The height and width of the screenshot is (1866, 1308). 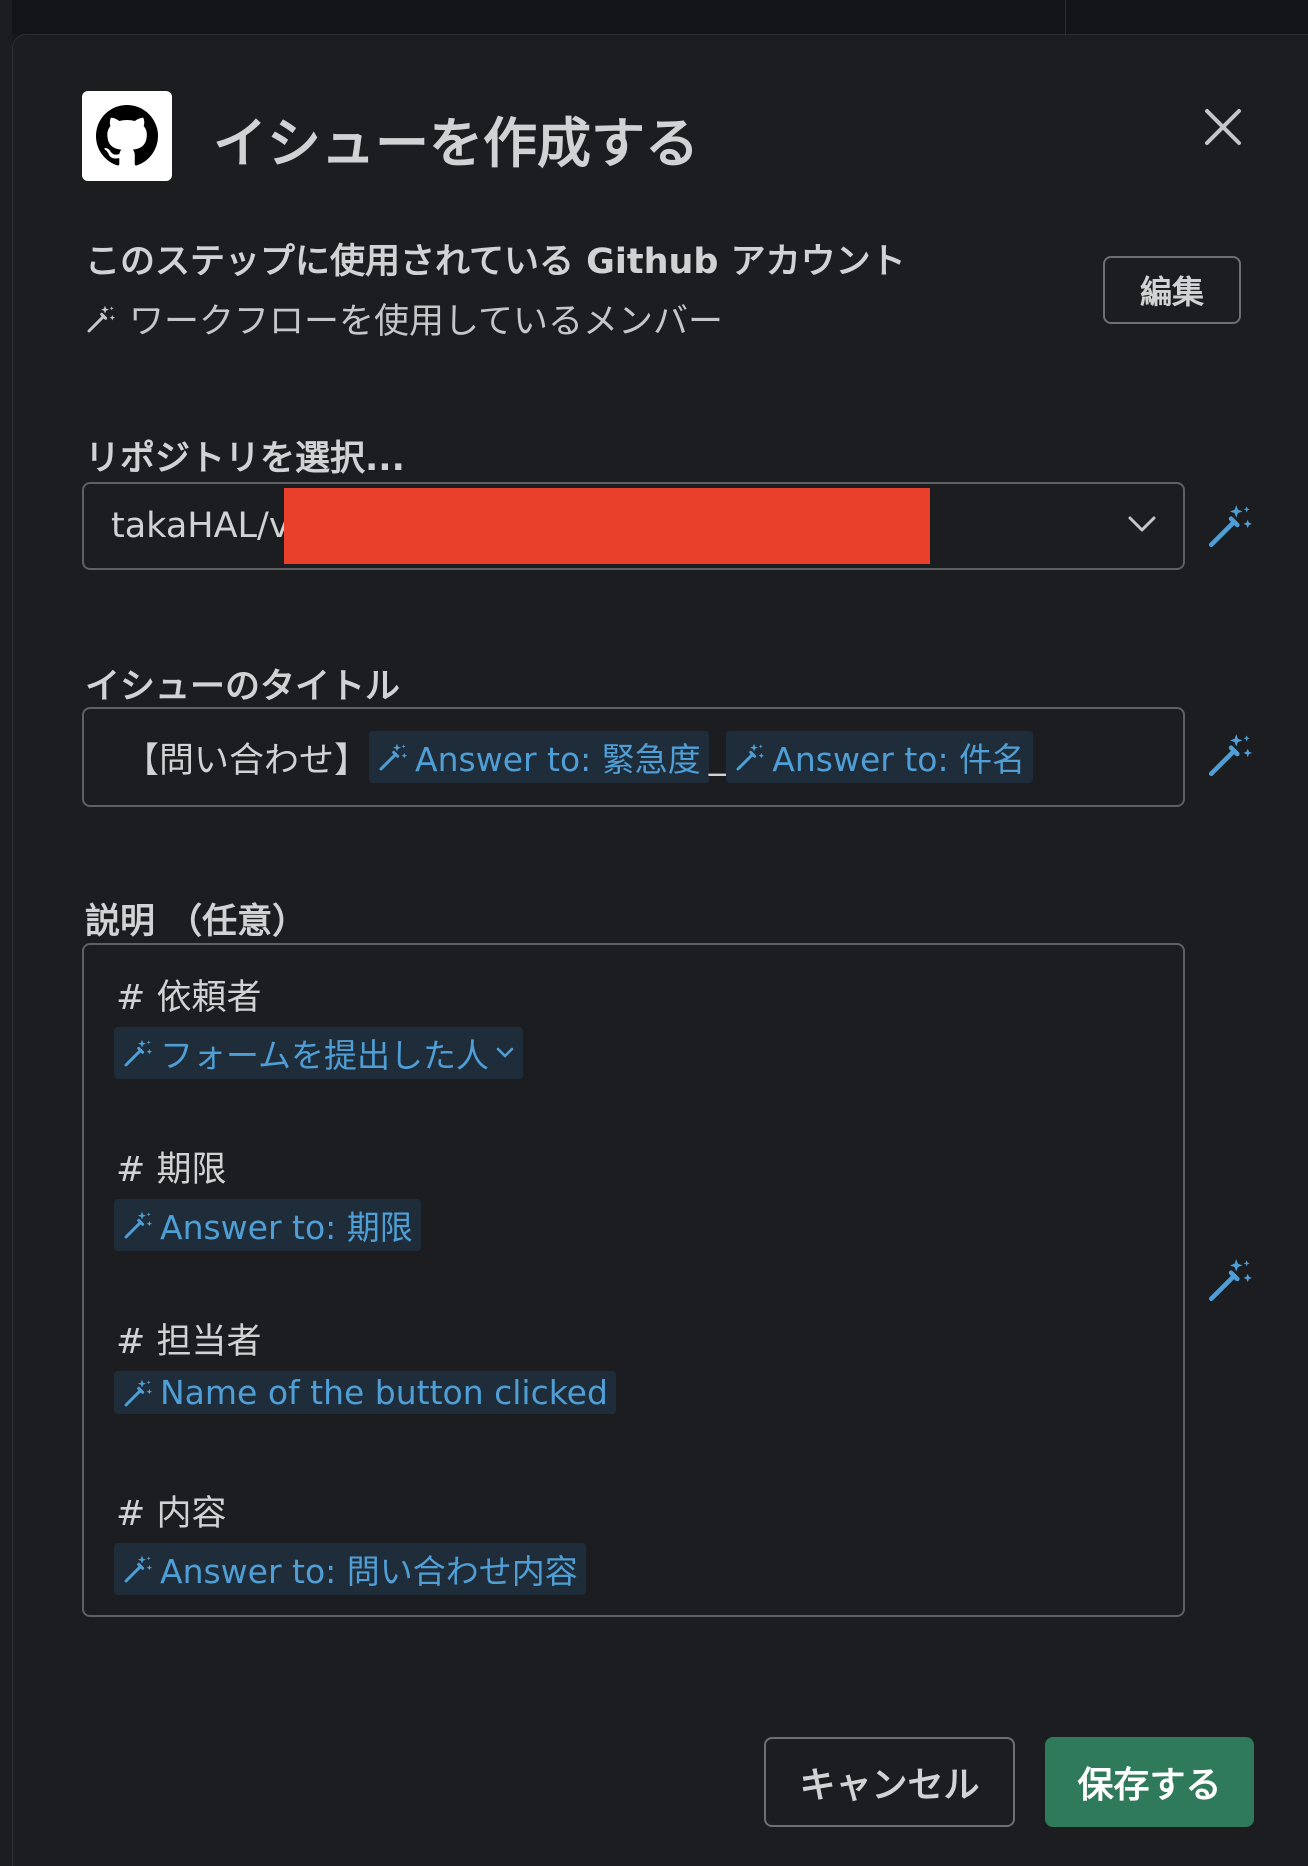 What do you see at coordinates (607, 526) in the screenshot?
I see `redaction-box` at bounding box center [607, 526].